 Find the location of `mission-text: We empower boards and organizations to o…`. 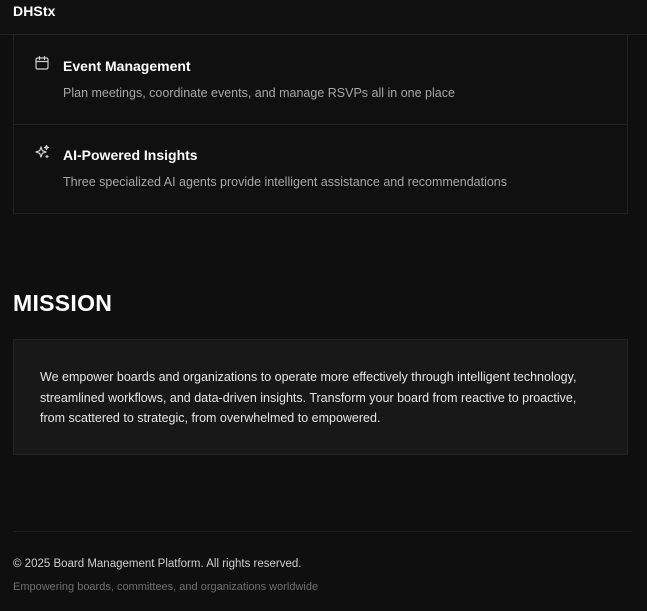

mission-text: We empower boards and organizations to o… is located at coordinates (308, 397).